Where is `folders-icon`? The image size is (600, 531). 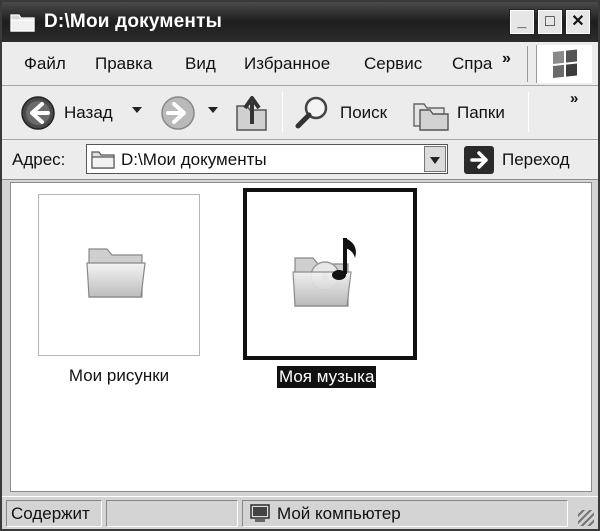
folders-icon is located at coordinates (430, 113).